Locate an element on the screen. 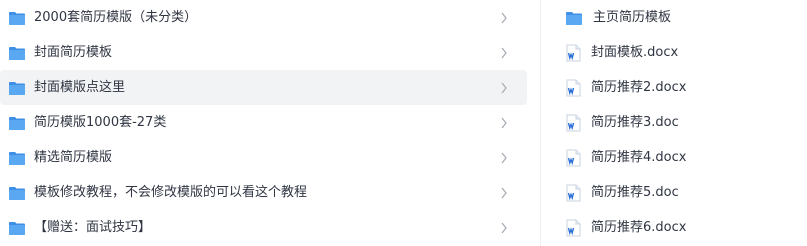 The height and width of the screenshot is (246, 807). folder-label: 【赠送：面试技巧】 is located at coordinates (93, 227).